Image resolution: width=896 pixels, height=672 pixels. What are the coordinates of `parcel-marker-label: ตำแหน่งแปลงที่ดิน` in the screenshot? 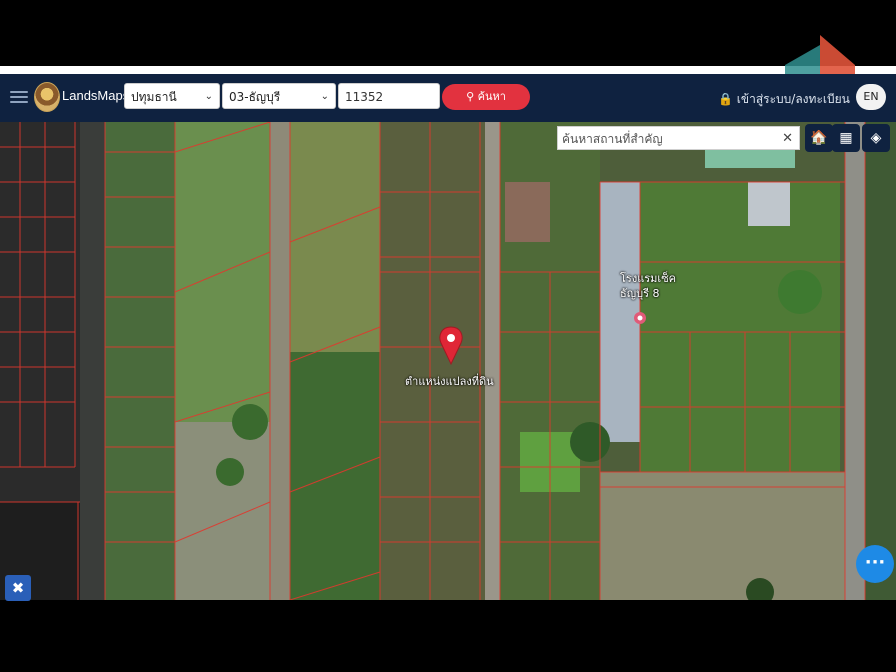 It's located at (449, 381).